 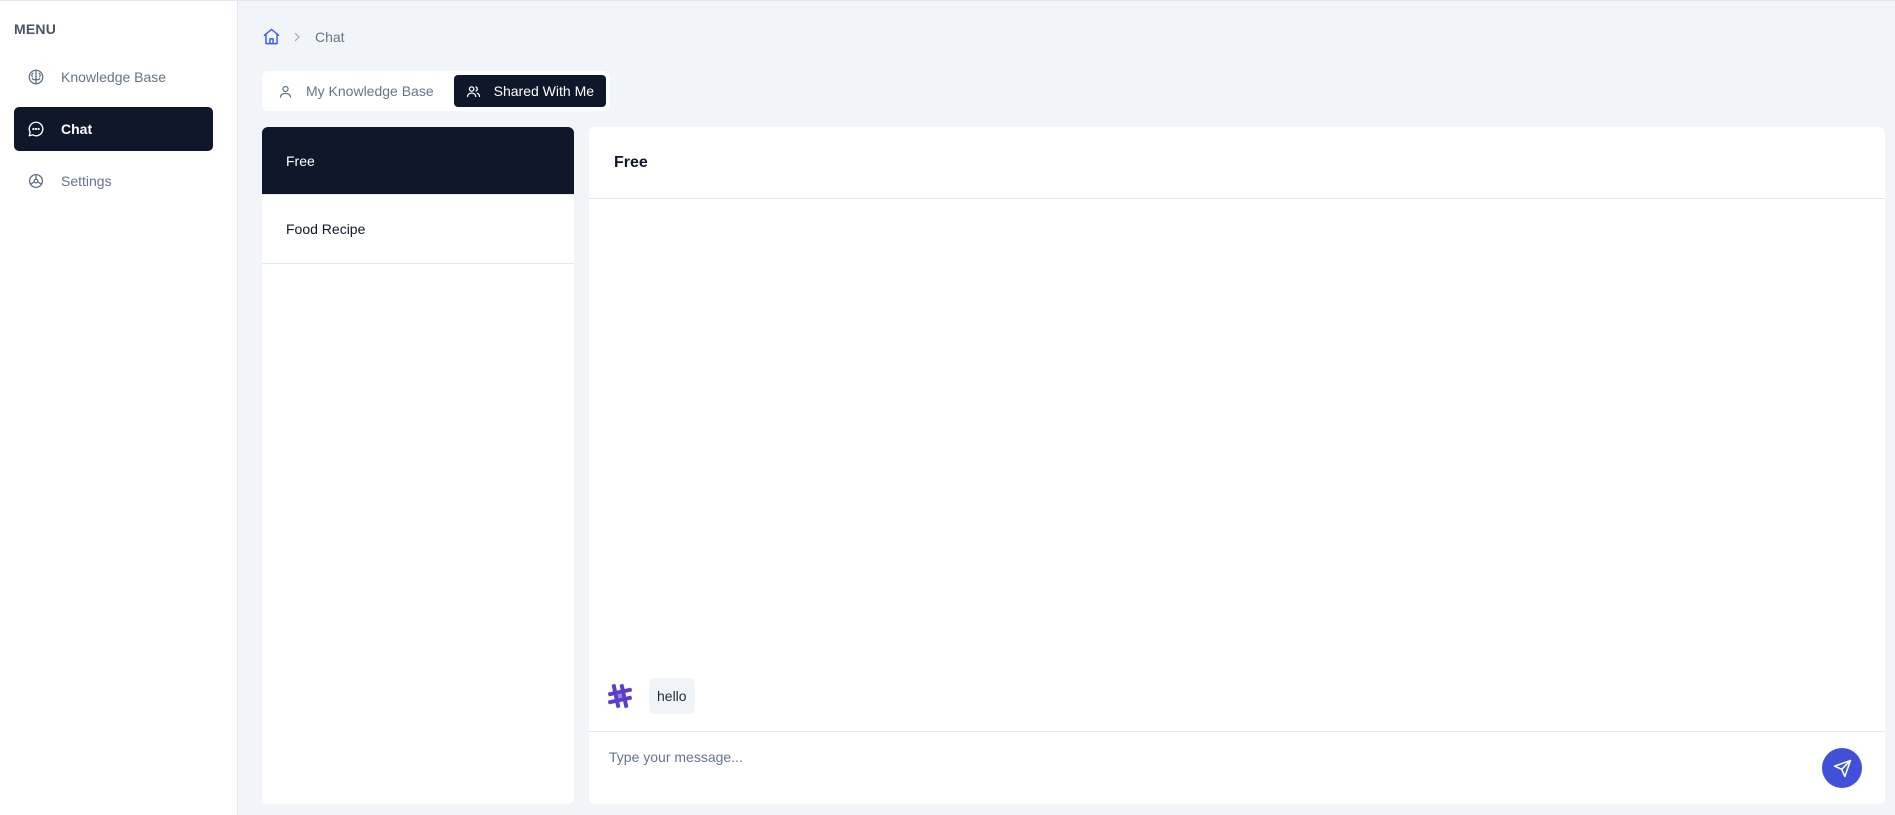 I want to click on home-icon, so click(x=271, y=36).